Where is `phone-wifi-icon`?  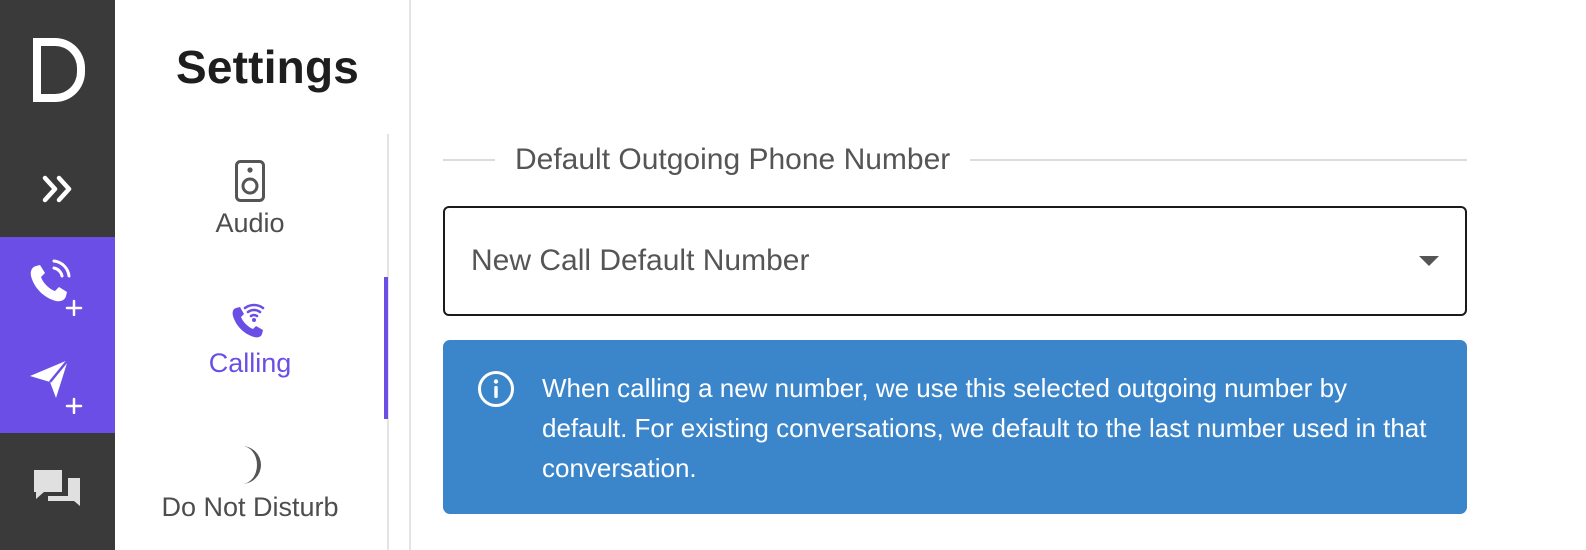
phone-wifi-icon is located at coordinates (248, 320).